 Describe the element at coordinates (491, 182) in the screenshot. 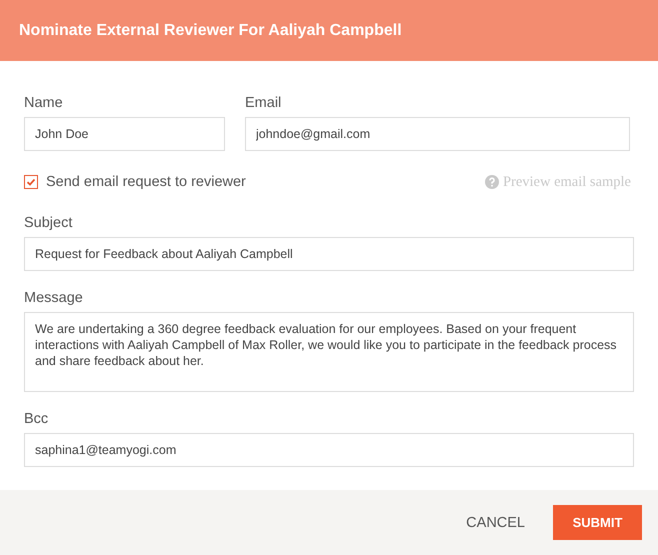

I see `help-icon` at that location.